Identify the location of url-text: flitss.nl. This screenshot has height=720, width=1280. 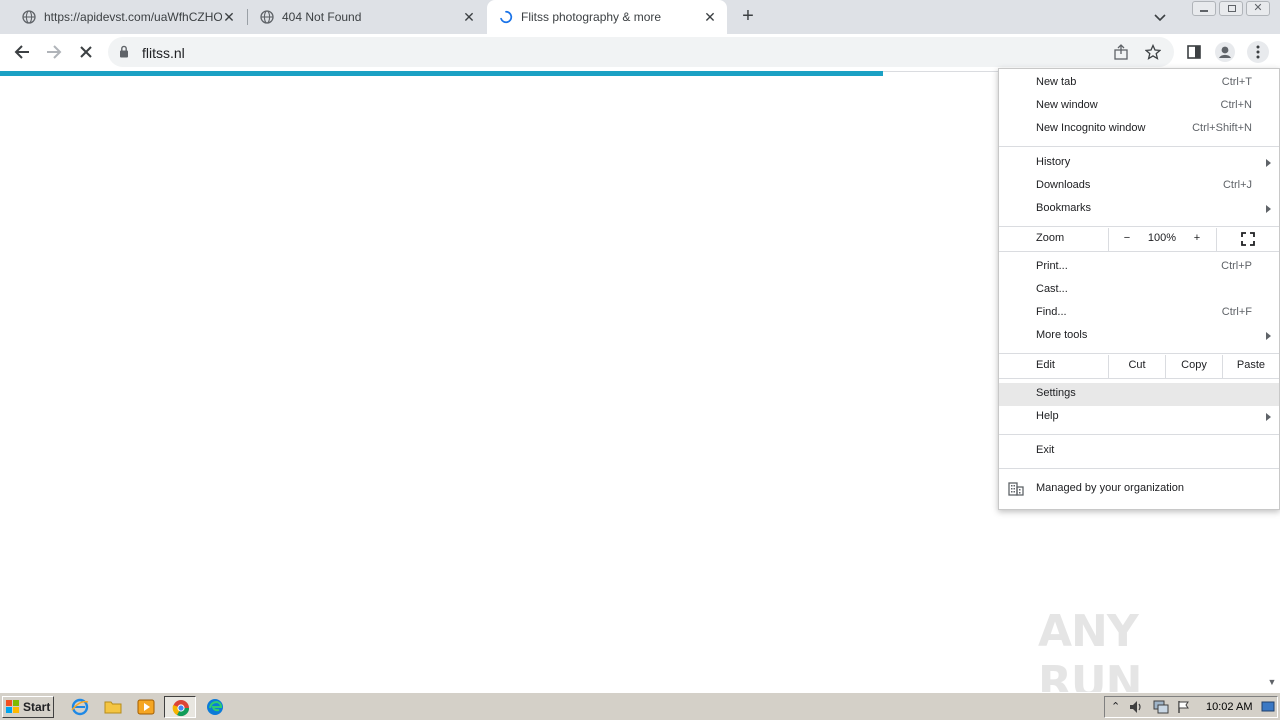
(163, 53).